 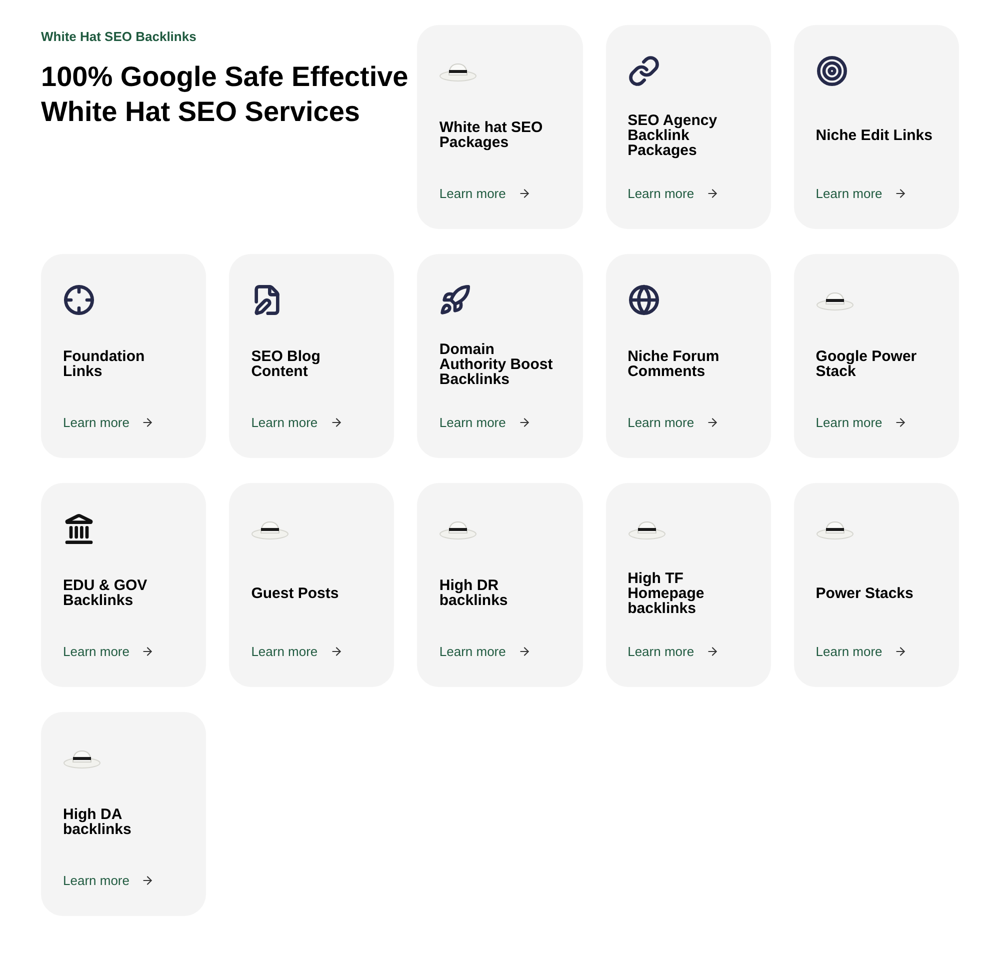 What do you see at coordinates (865, 593) in the screenshot?
I see `card-title: Power Stacks` at bounding box center [865, 593].